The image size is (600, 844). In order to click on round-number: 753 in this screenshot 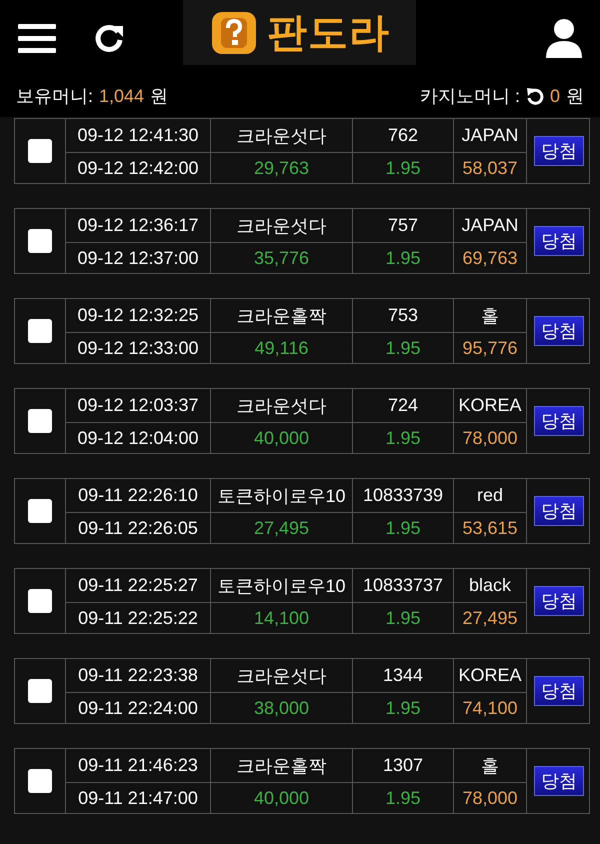, I will do `click(403, 316)`.